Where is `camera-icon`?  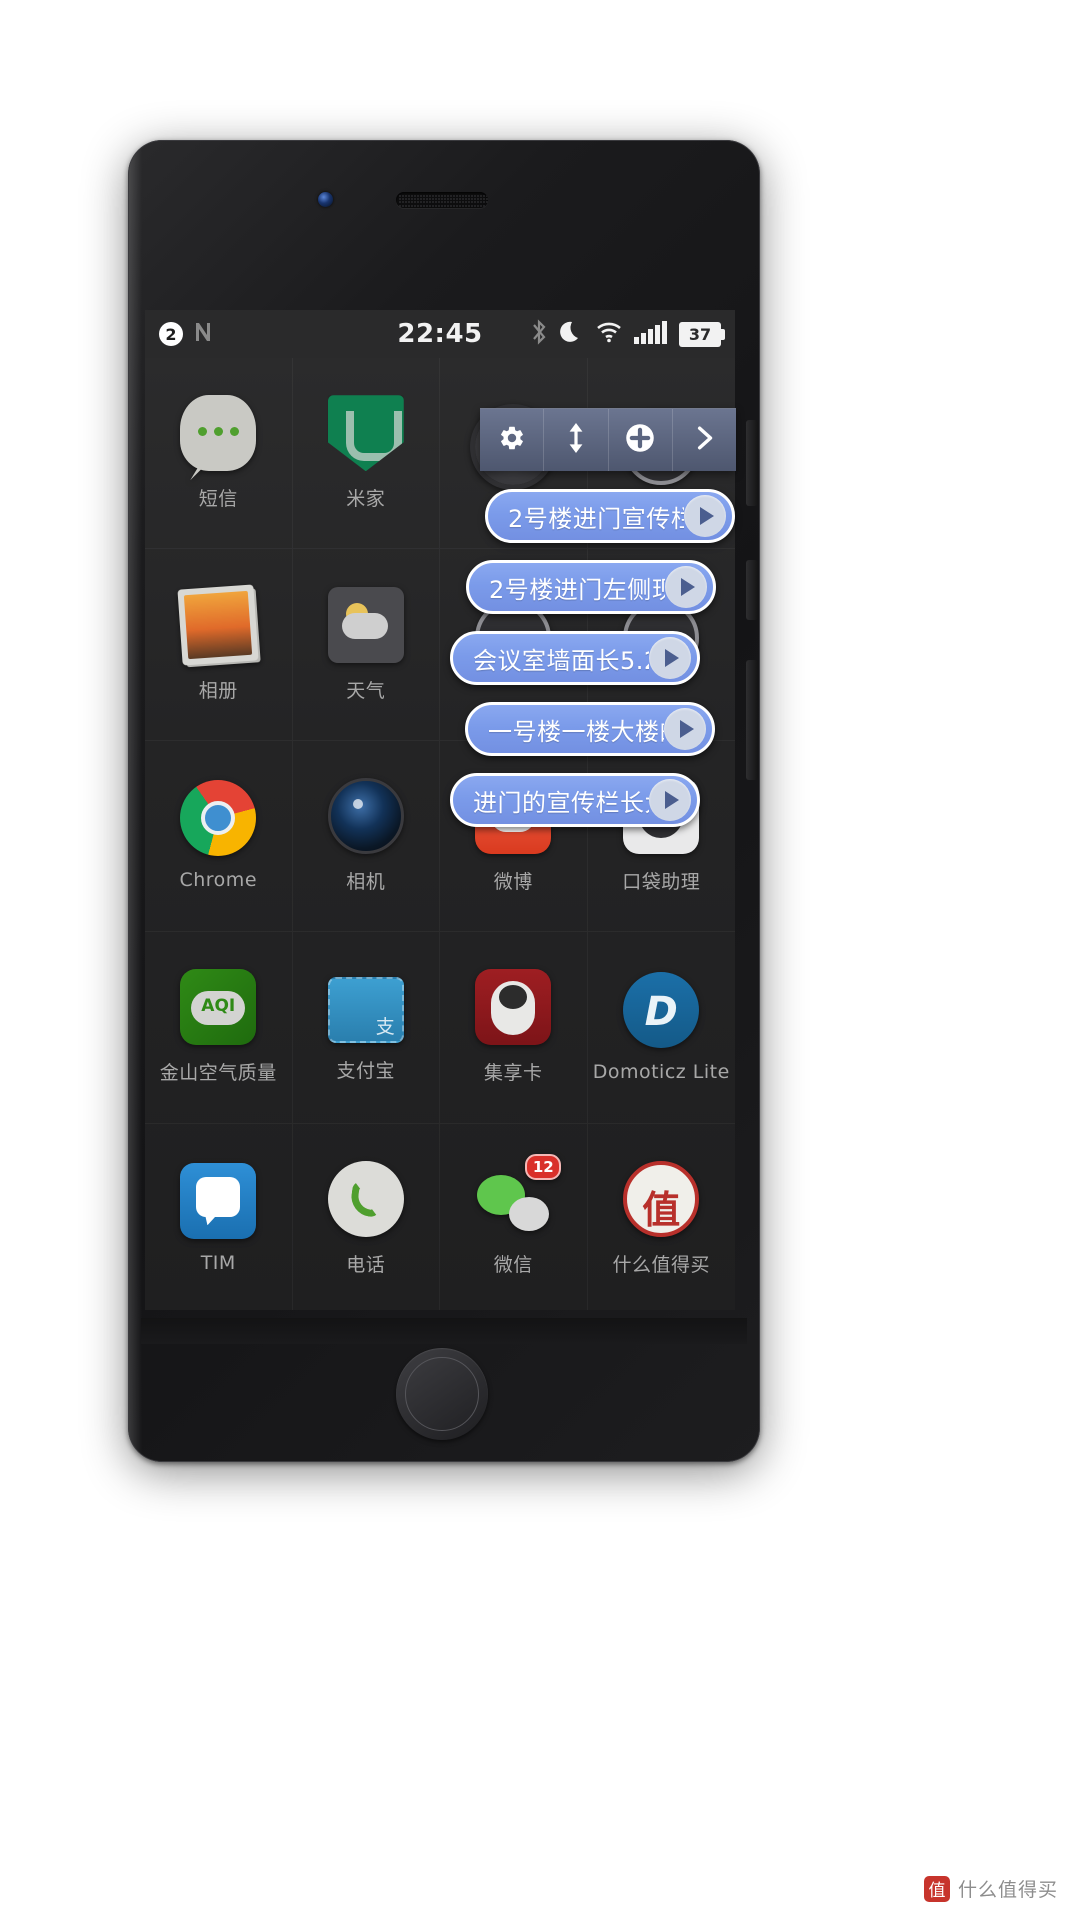 camera-icon is located at coordinates (365, 815).